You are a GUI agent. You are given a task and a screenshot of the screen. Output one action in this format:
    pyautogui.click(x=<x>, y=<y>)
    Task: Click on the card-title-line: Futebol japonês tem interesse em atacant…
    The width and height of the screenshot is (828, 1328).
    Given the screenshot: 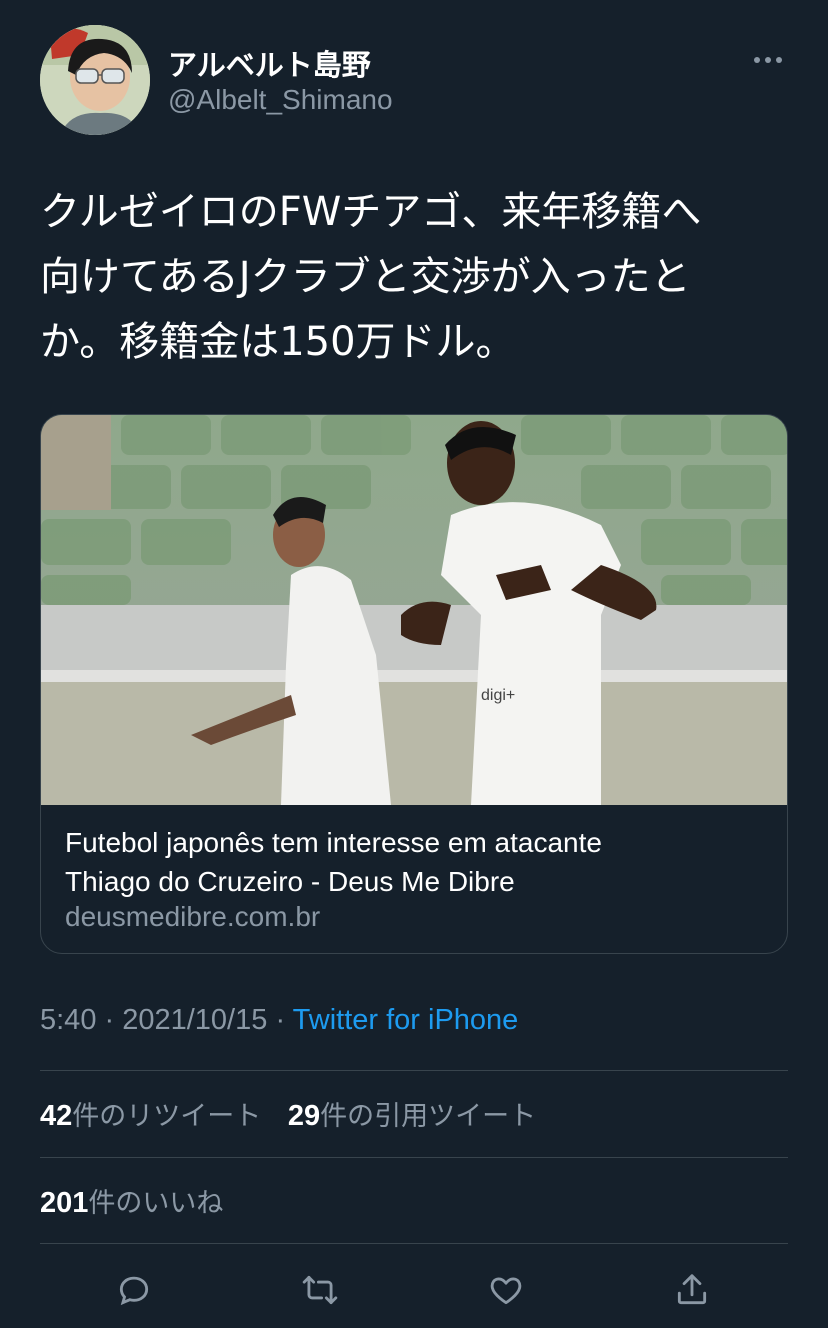 What is the action you would take?
    pyautogui.click(x=333, y=842)
    